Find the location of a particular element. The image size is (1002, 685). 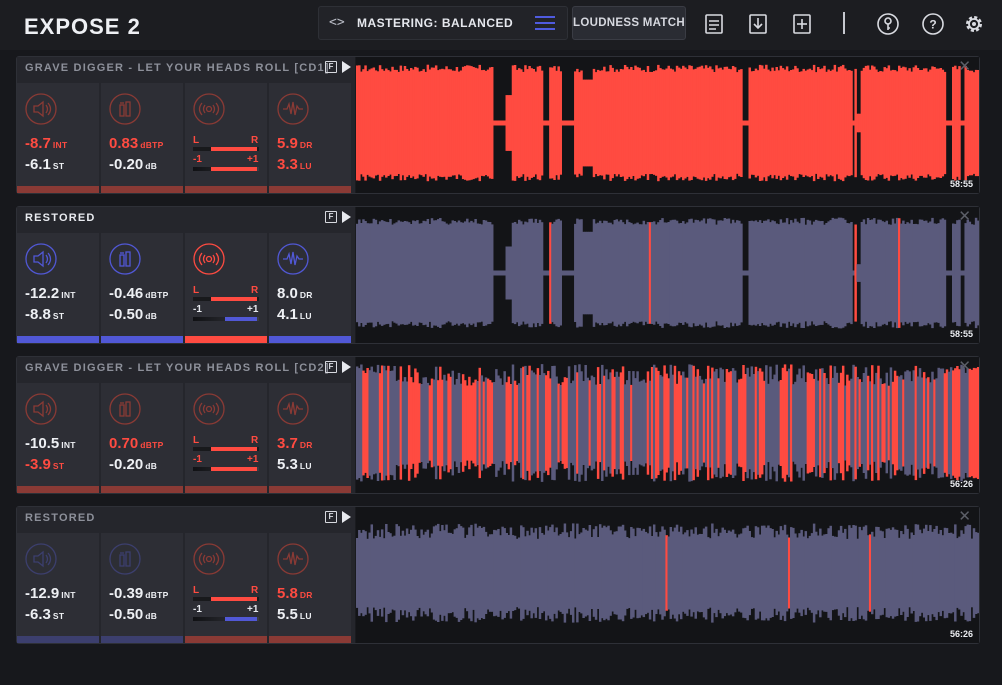

report-icon is located at coordinates (714, 24).